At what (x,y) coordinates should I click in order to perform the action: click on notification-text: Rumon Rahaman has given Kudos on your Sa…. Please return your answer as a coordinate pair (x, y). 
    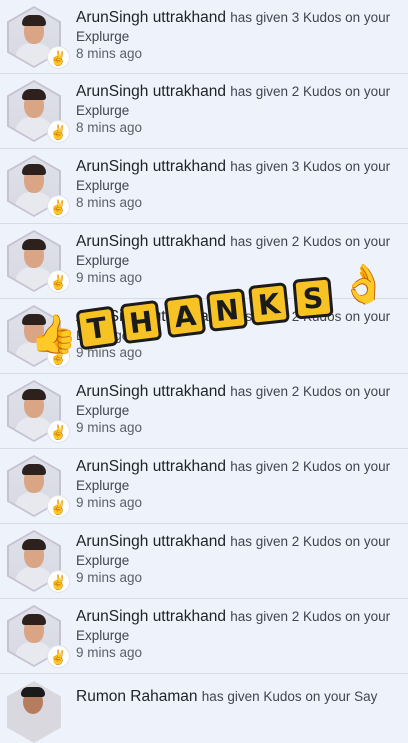
    Looking at the image, I should click on (238, 697).